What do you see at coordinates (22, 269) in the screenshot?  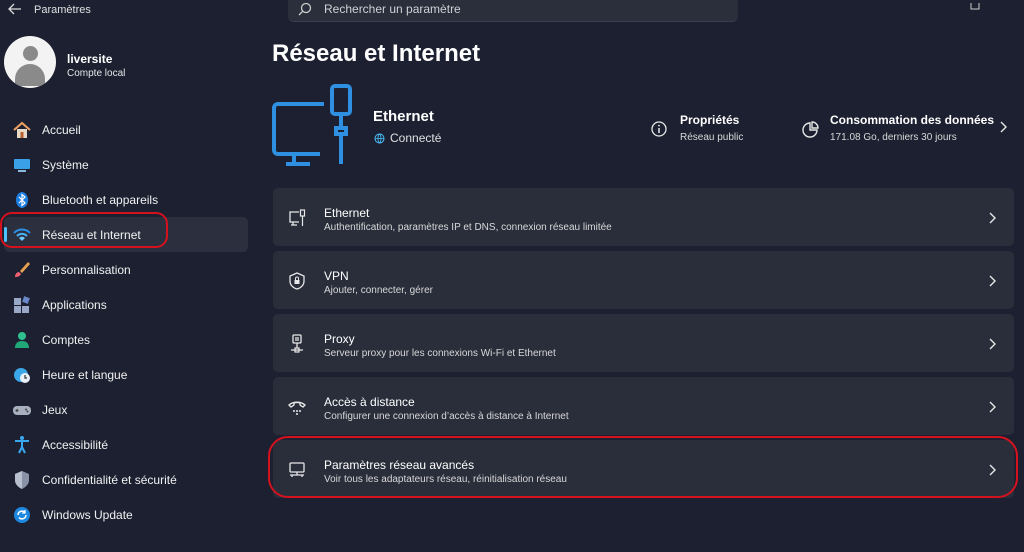 I see `brush-icon` at bounding box center [22, 269].